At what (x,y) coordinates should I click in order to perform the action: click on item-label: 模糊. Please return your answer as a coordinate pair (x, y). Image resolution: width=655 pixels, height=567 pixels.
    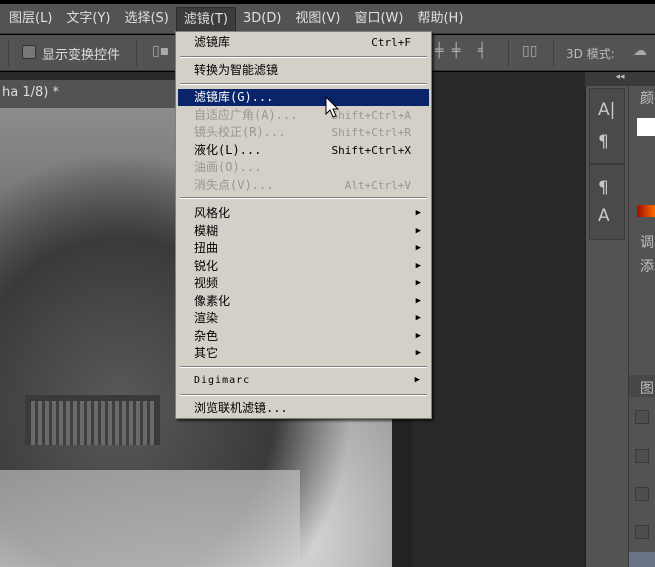
    Looking at the image, I should click on (206, 230).